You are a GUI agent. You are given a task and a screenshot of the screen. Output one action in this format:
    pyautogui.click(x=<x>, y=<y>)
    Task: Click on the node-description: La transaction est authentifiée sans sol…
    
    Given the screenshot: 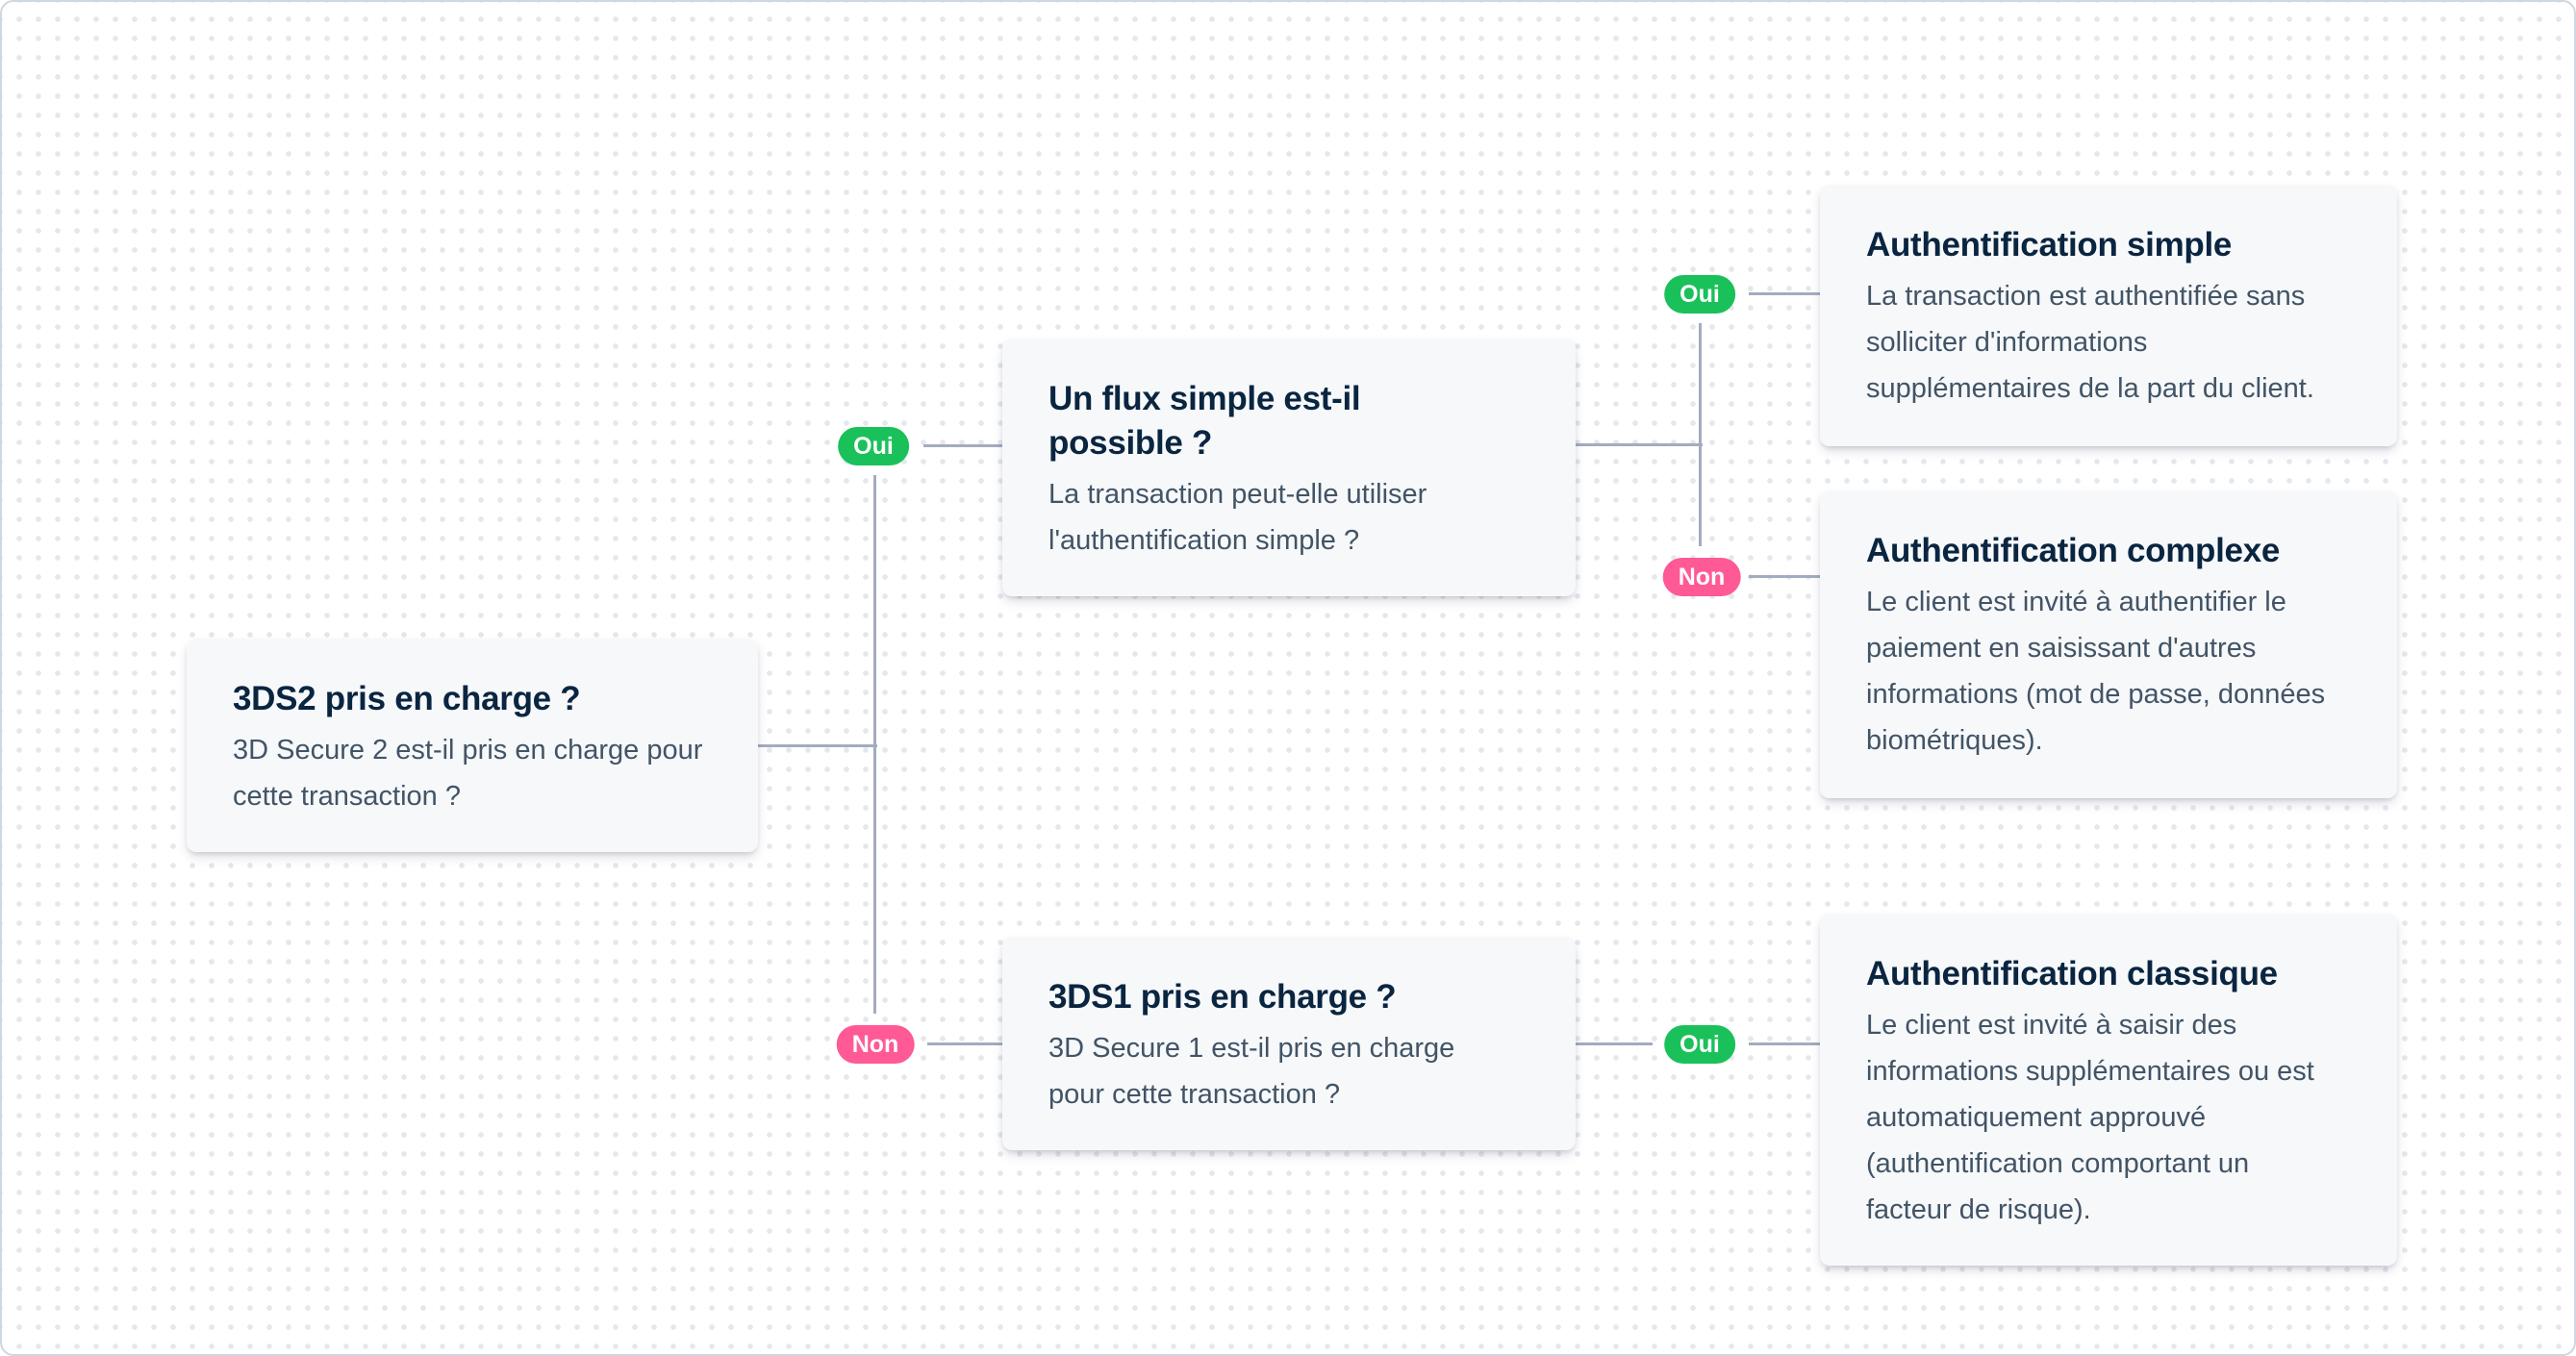 What is the action you would take?
    pyautogui.click(x=2090, y=342)
    